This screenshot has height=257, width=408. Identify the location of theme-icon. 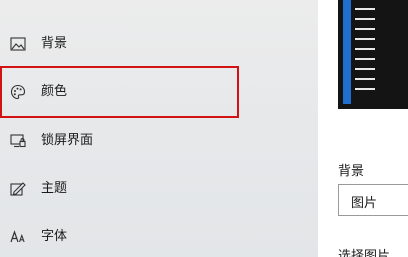
(18, 189).